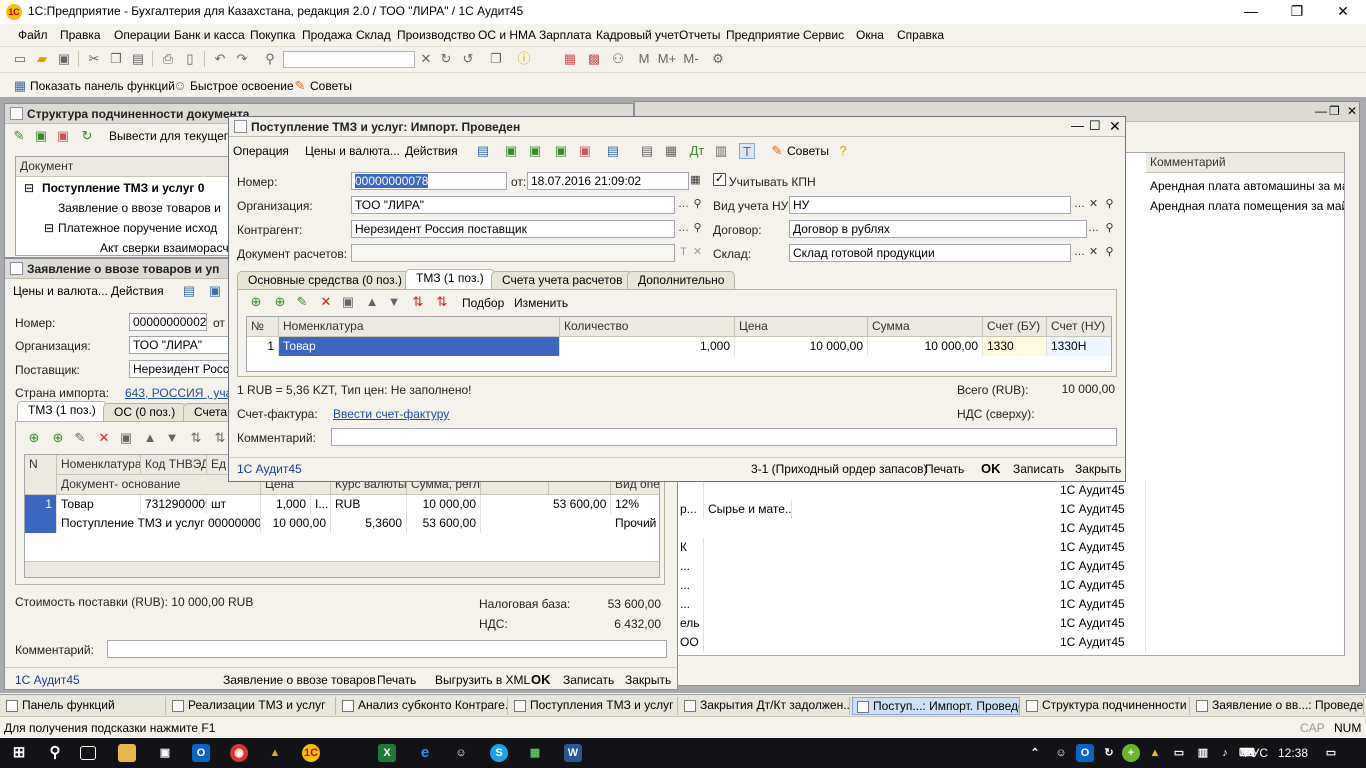  Describe the element at coordinates (1293, 753) in the screenshot. I see `clock: 12:38` at that location.